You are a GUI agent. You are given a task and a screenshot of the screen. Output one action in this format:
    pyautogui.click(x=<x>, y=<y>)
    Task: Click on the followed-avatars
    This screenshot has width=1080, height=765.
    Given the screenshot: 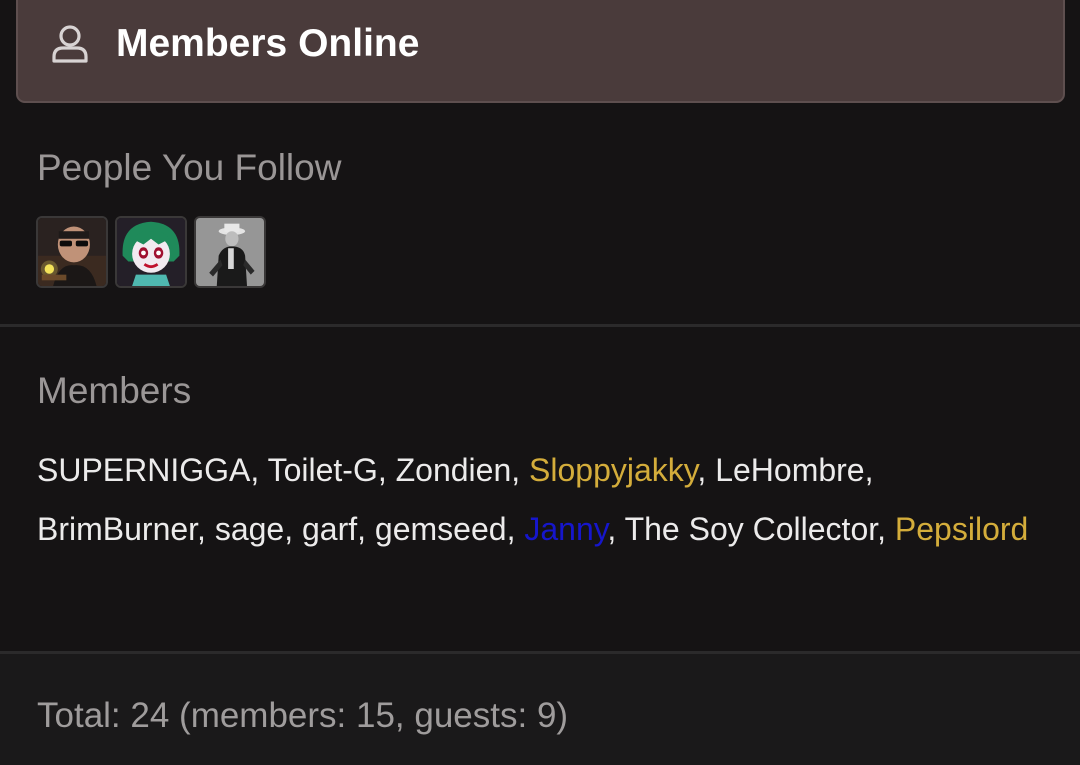 What is the action you would take?
    pyautogui.click(x=151, y=252)
    